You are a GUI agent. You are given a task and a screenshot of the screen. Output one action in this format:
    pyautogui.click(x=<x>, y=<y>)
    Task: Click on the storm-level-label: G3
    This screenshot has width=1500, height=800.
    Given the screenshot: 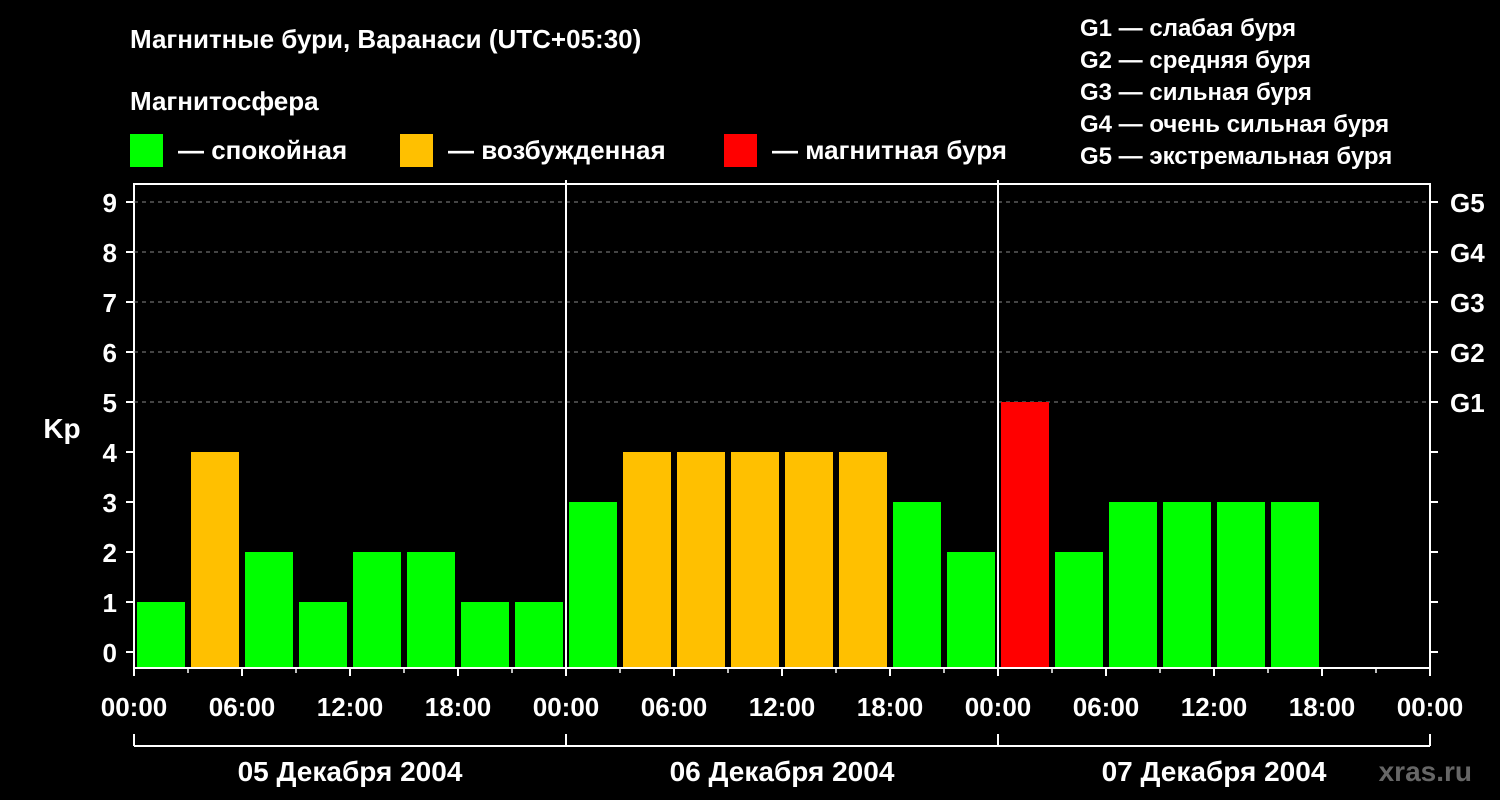 What is the action you would take?
    pyautogui.click(x=1467, y=303)
    